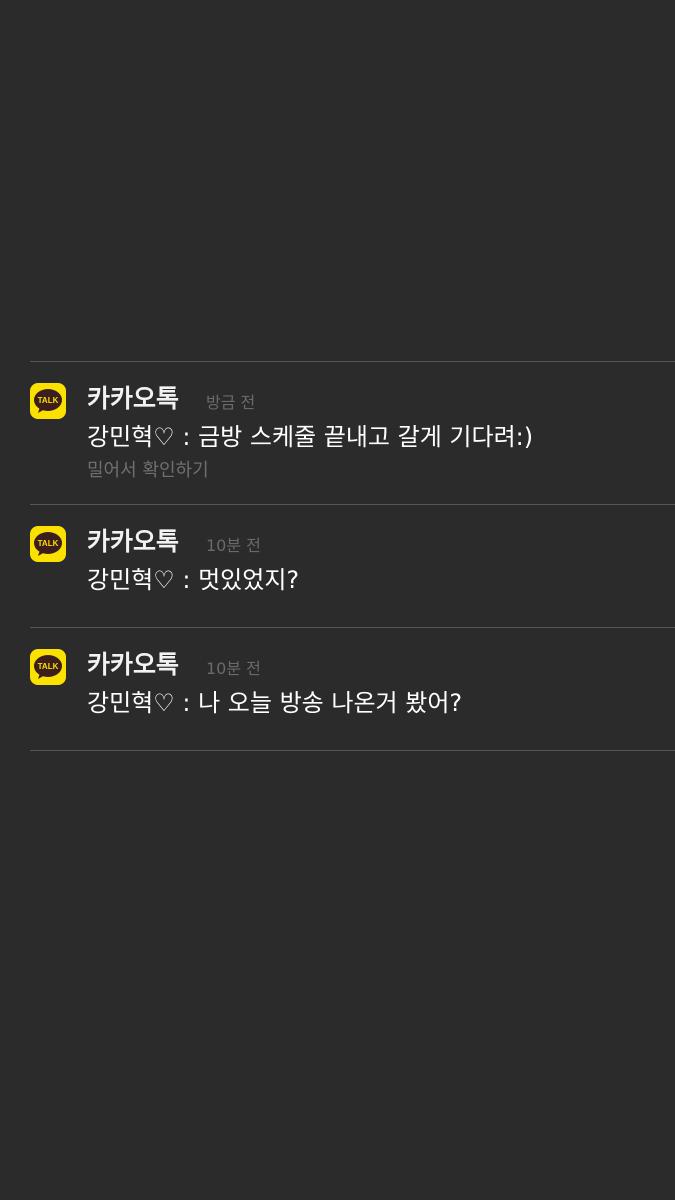  What do you see at coordinates (231, 402) in the screenshot?
I see `notification-time: 방금 전` at bounding box center [231, 402].